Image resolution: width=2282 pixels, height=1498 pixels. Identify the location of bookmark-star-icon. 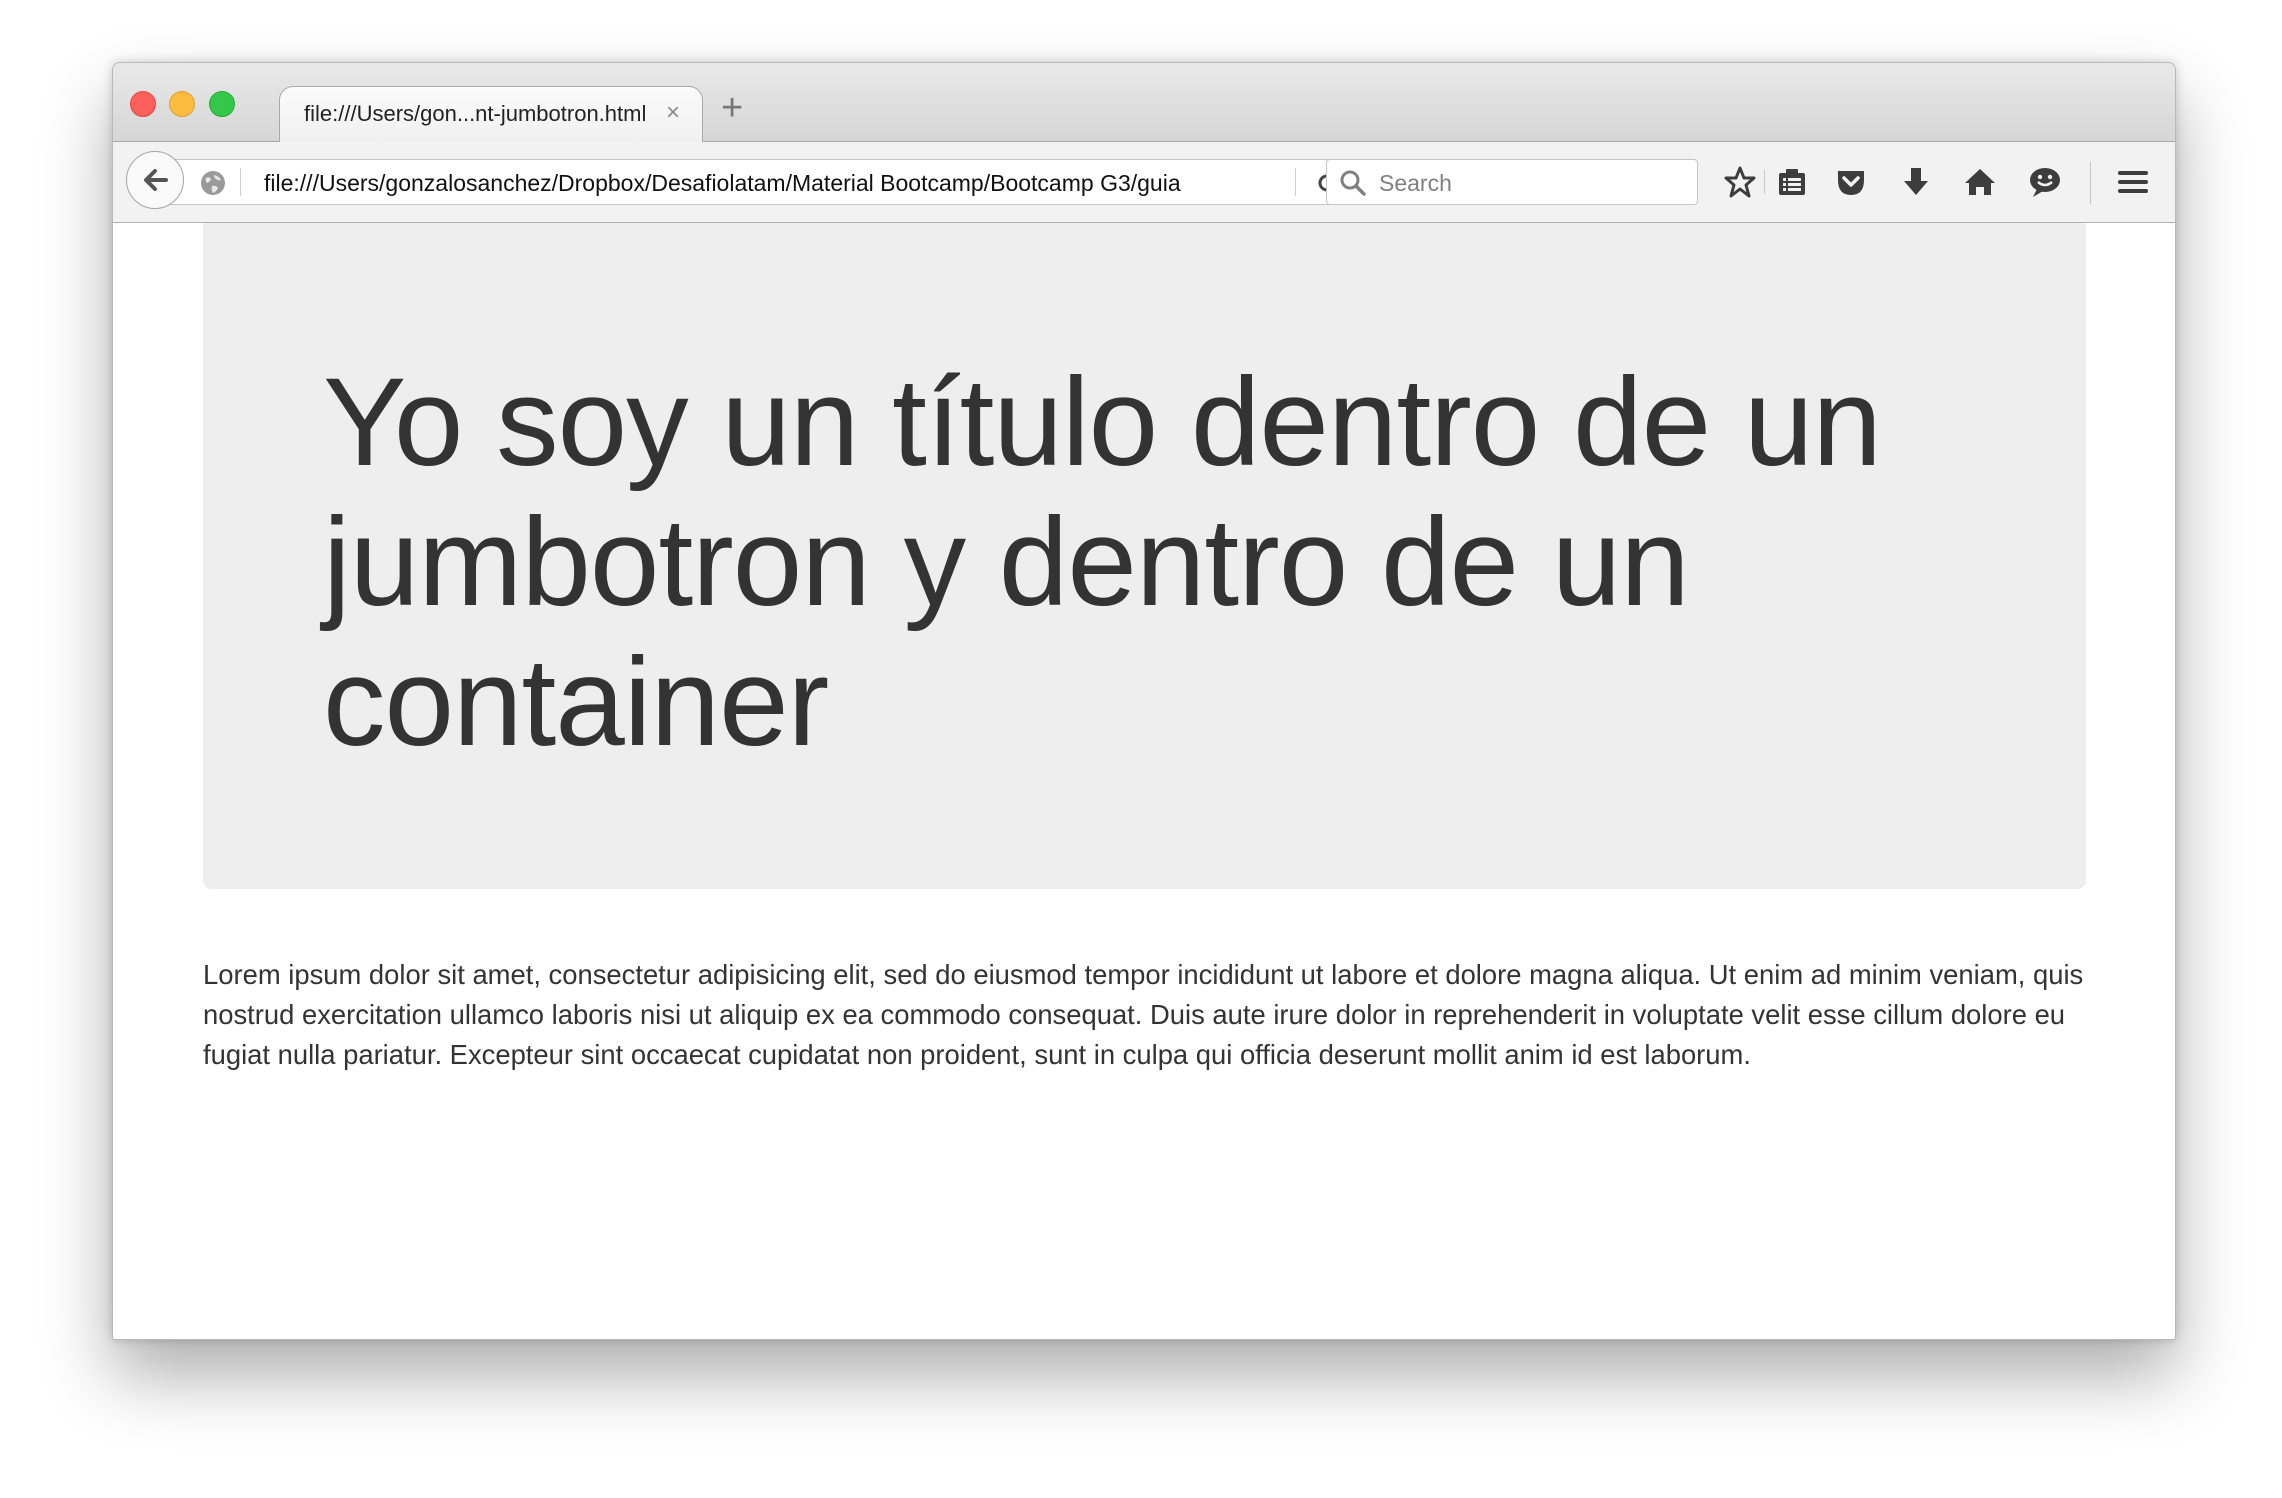
(1740, 184).